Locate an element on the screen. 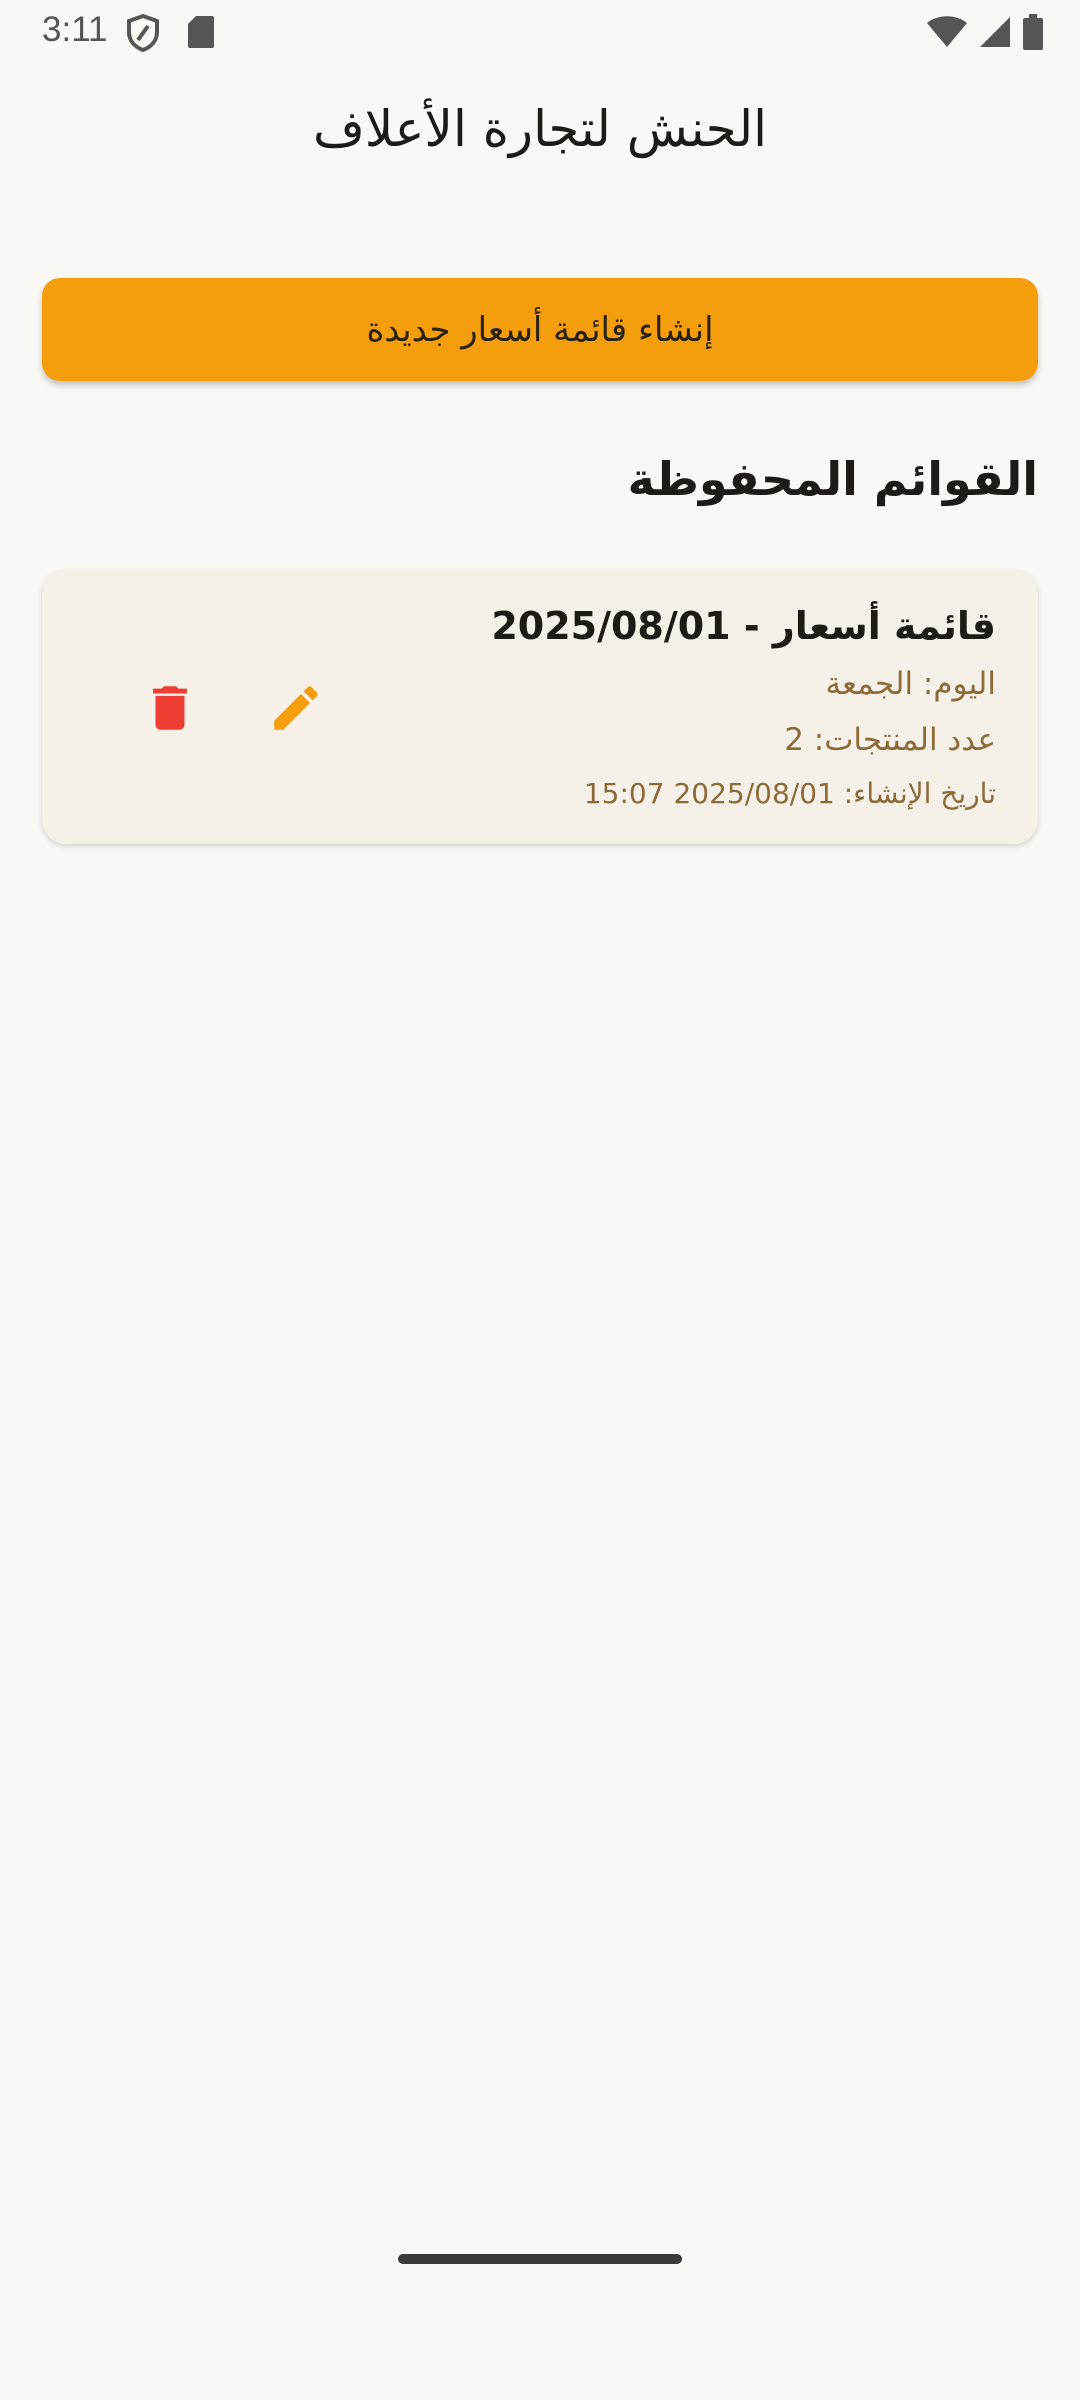 The width and height of the screenshot is (1080, 2400). saved-lists-heading: القوائم المحفوظة is located at coordinates (832, 479).